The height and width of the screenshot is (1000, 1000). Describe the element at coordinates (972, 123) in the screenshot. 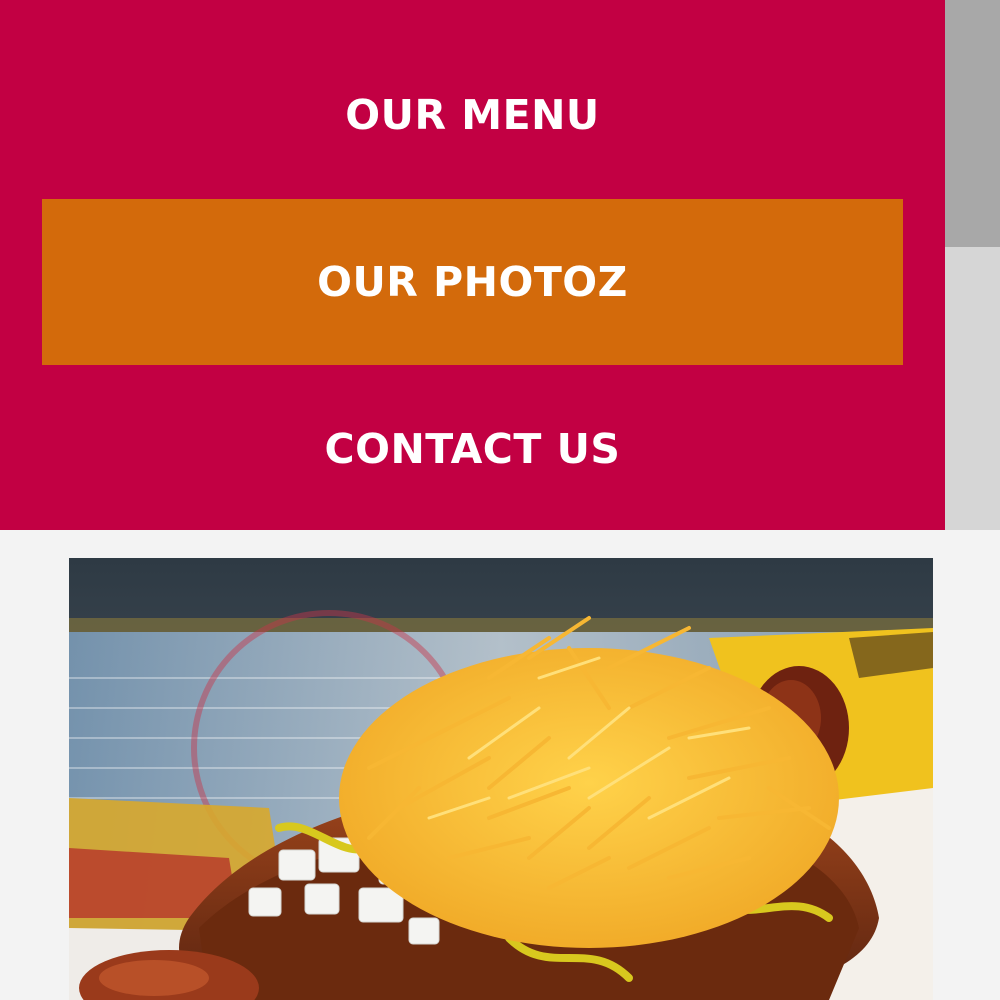

I see `scrollbar-thumb` at that location.